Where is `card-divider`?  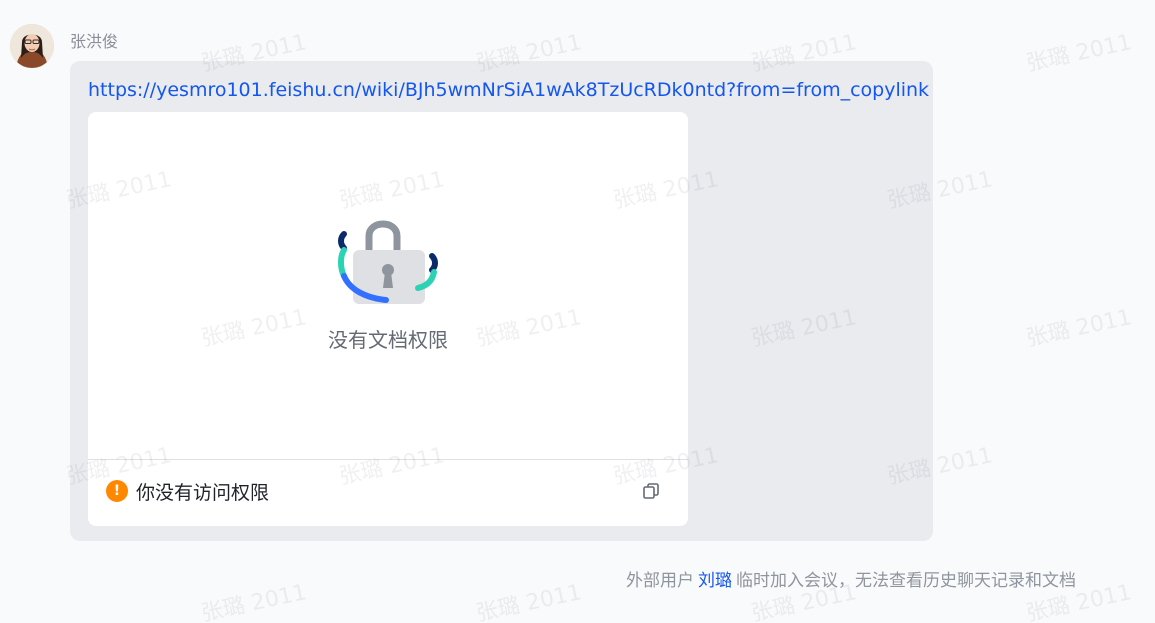
card-divider is located at coordinates (388, 459).